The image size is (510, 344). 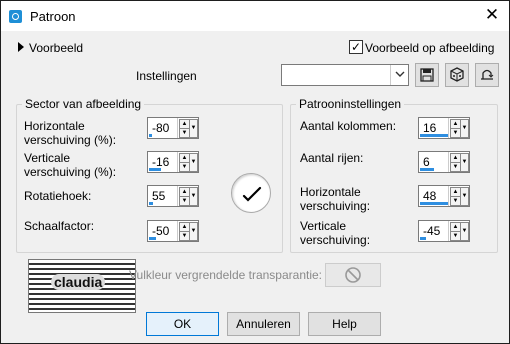 I want to click on columns-label: Aantal kolommen:, so click(x=348, y=126).